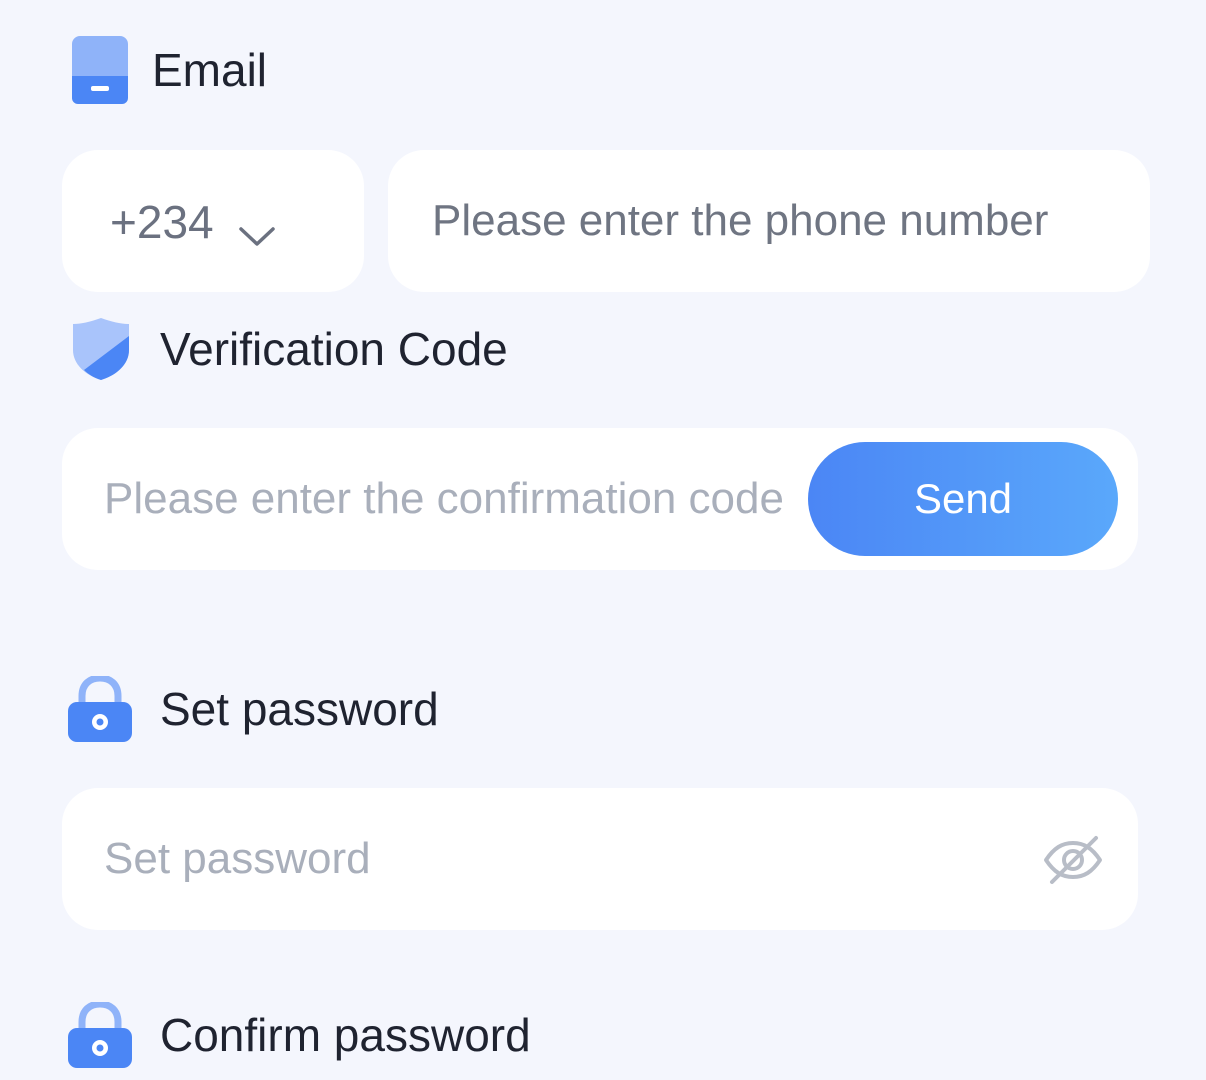  I want to click on verification-section-title: Verification Code, so click(334, 349).